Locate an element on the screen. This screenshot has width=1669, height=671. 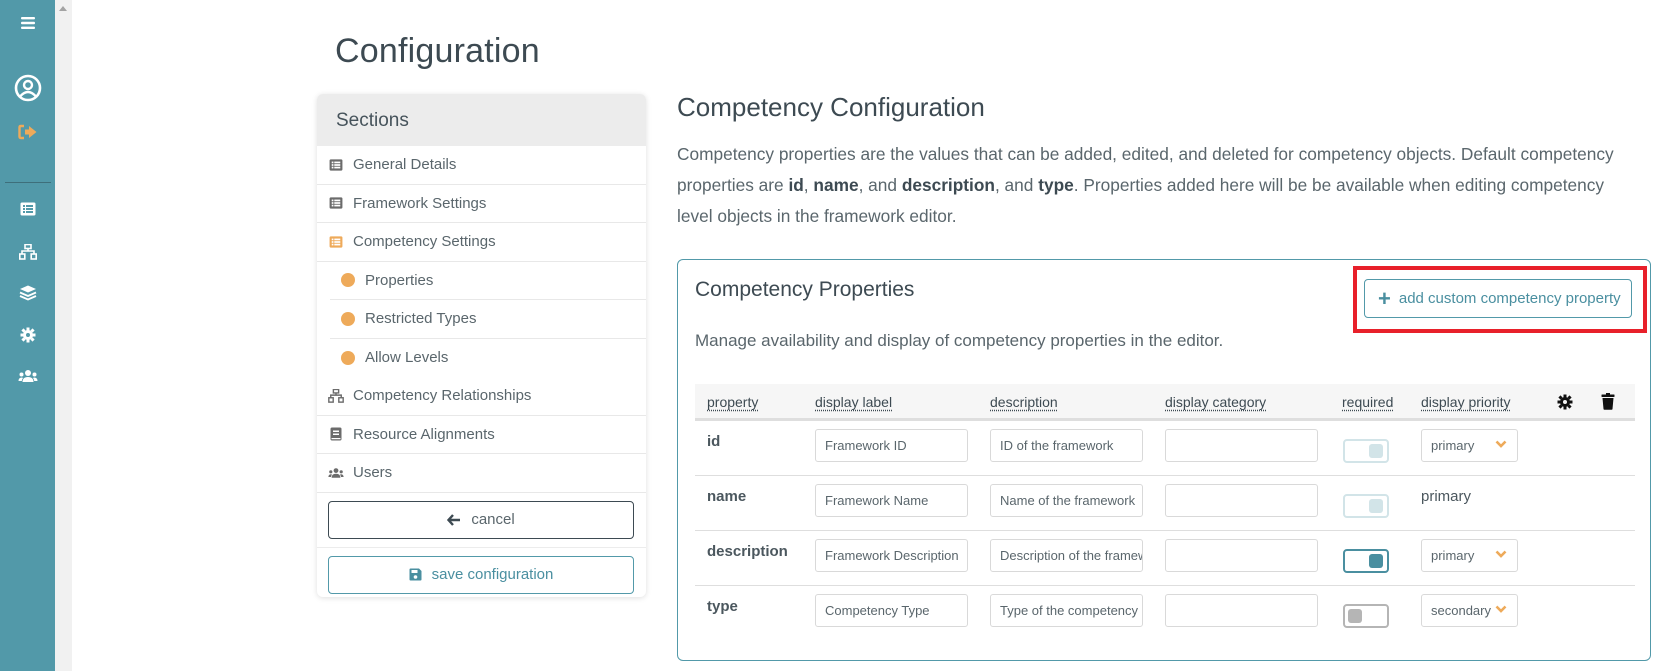
cancel-button: cancel is located at coordinates (481, 519).